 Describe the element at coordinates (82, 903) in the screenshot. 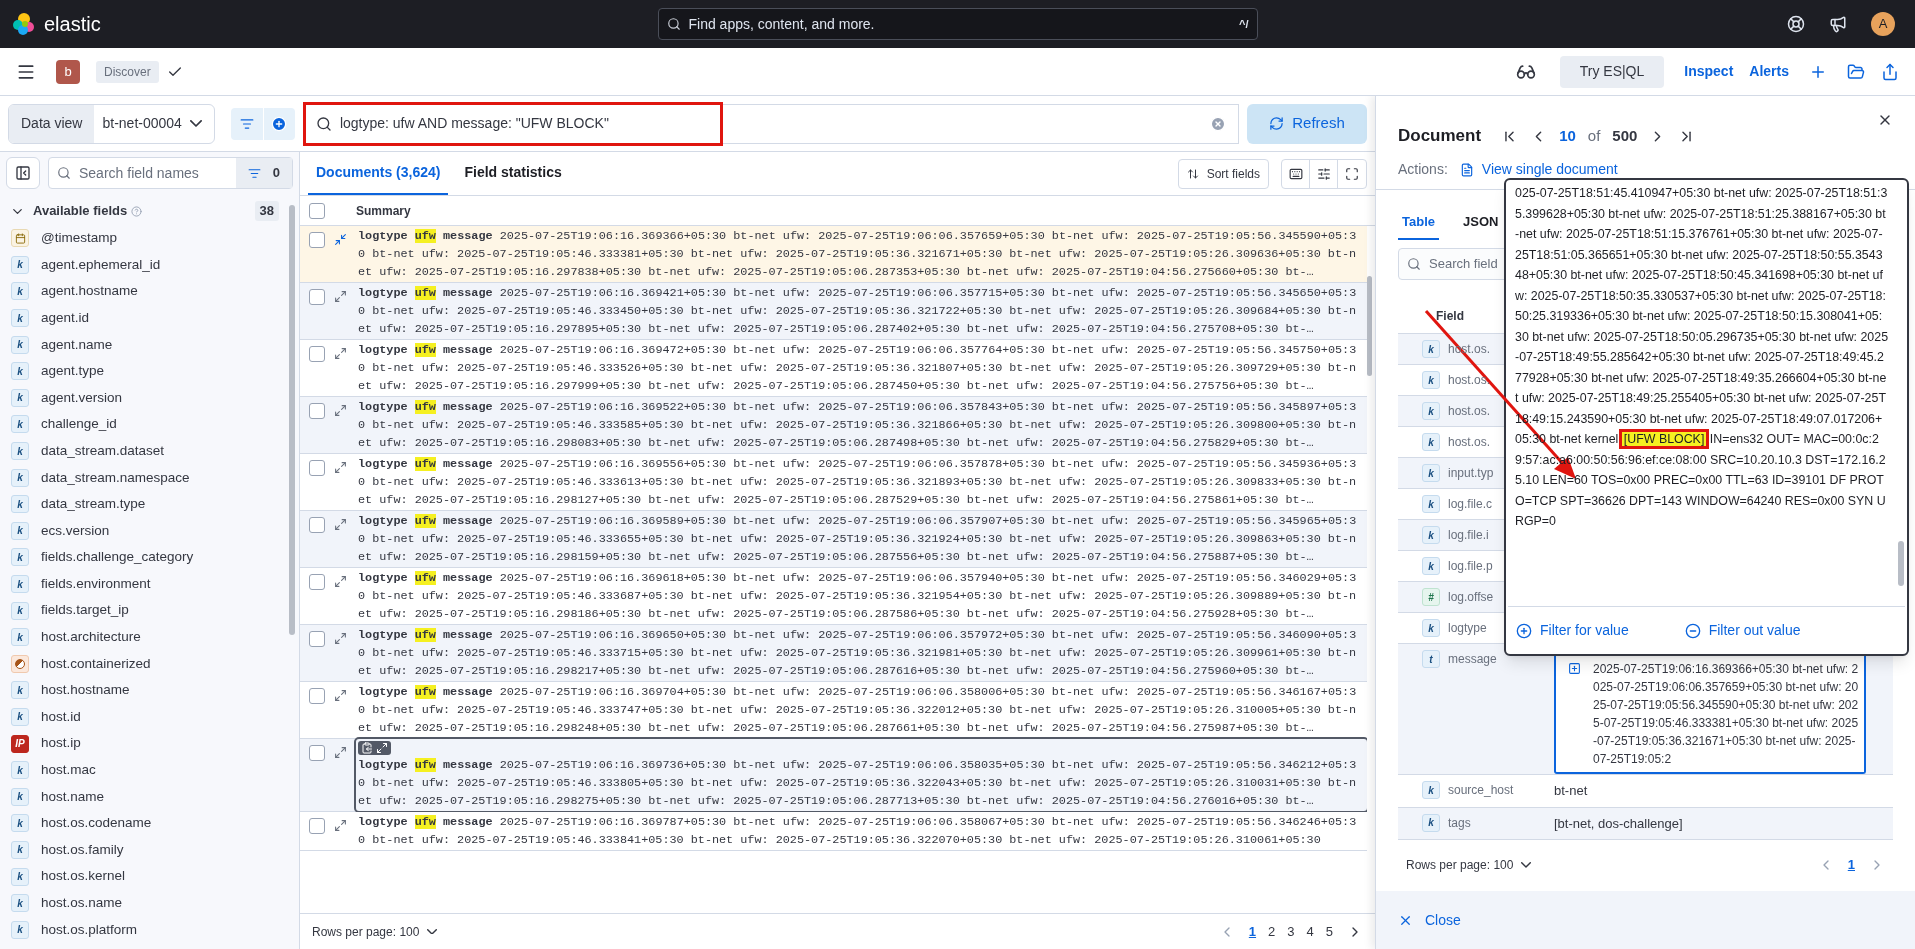

I see `field-name: host.os.name` at that location.